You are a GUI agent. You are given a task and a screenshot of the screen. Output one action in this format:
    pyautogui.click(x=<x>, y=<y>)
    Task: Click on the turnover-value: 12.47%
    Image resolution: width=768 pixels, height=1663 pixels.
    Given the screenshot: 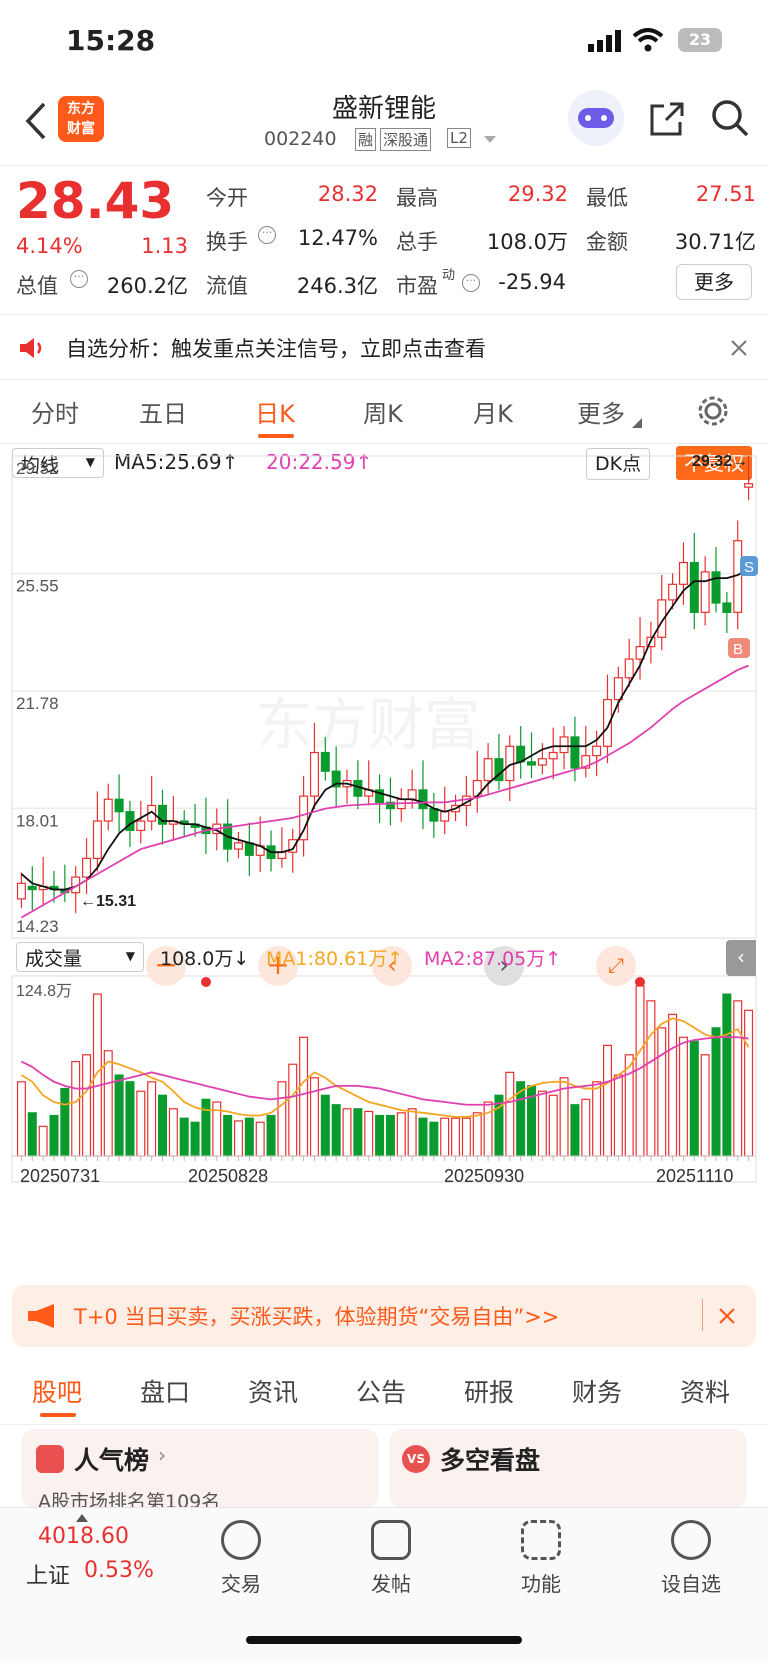 What is the action you would take?
    pyautogui.click(x=337, y=238)
    